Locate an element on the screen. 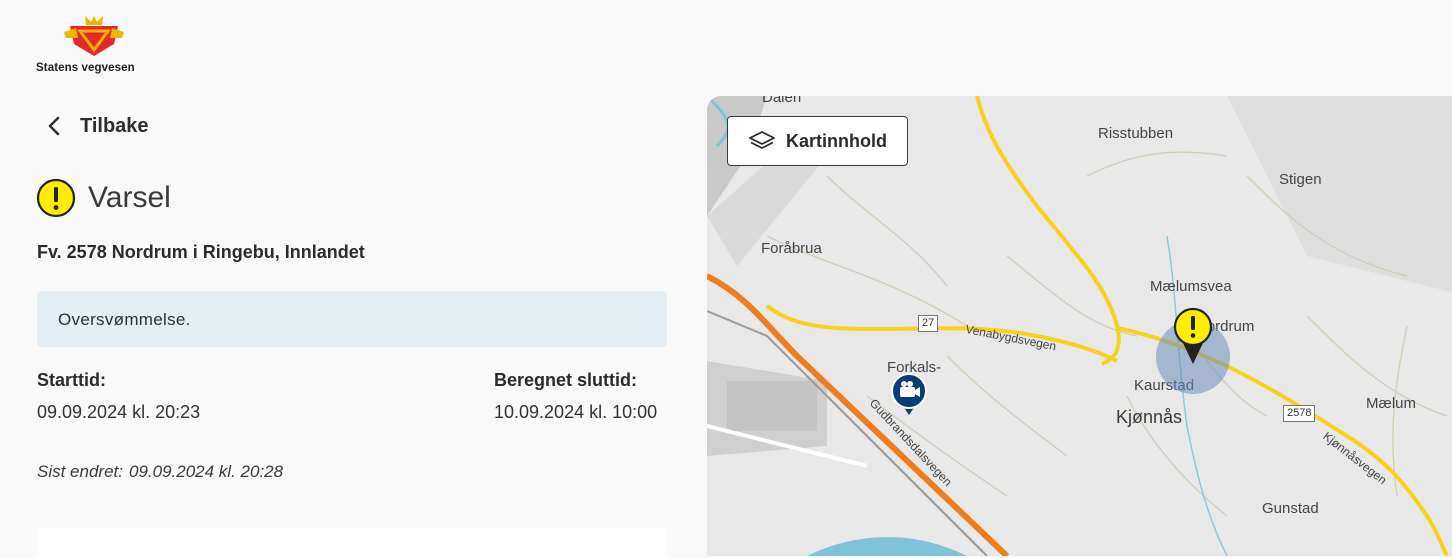 This screenshot has height=558, width=1452. map-layers-button: Kartinnhold is located at coordinates (817, 141).